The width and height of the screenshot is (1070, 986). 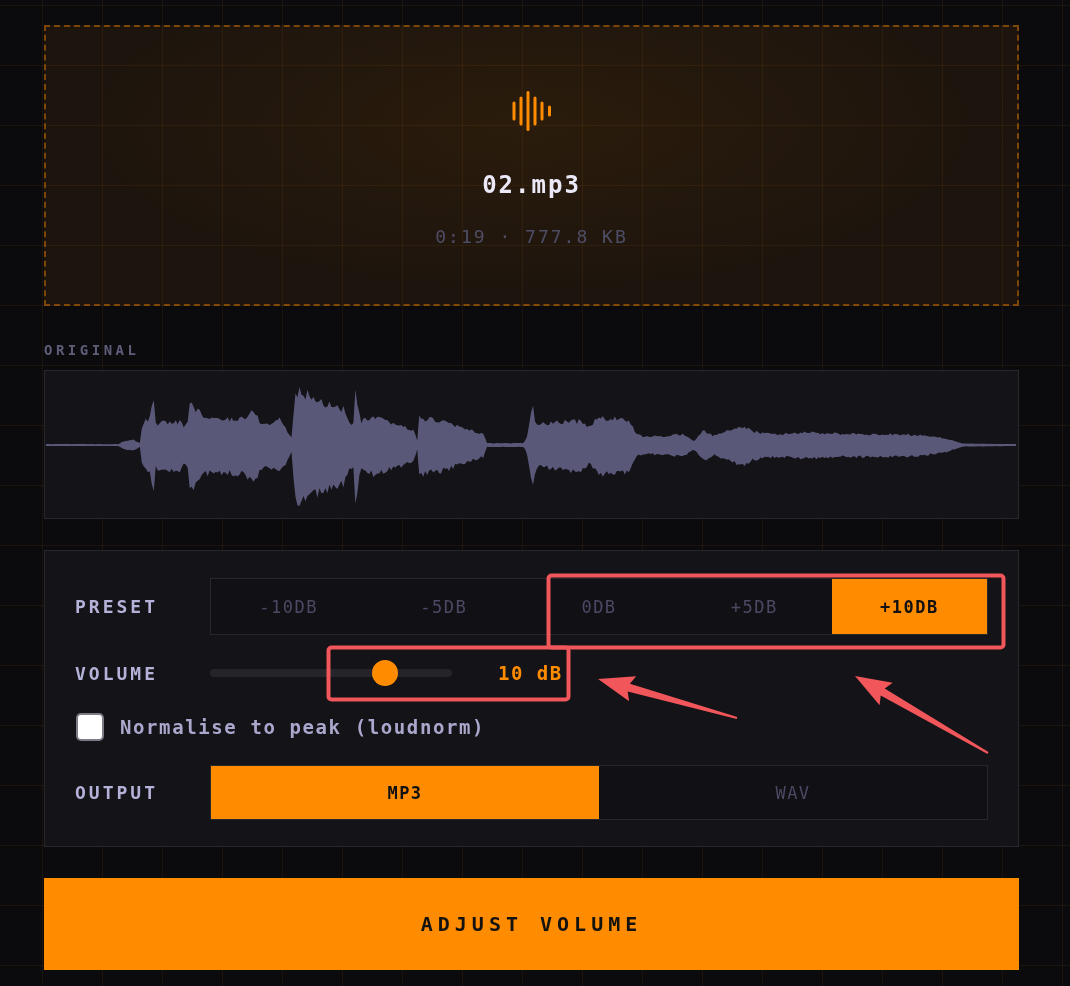 What do you see at coordinates (405, 792) in the screenshot?
I see `format-option: MP3` at bounding box center [405, 792].